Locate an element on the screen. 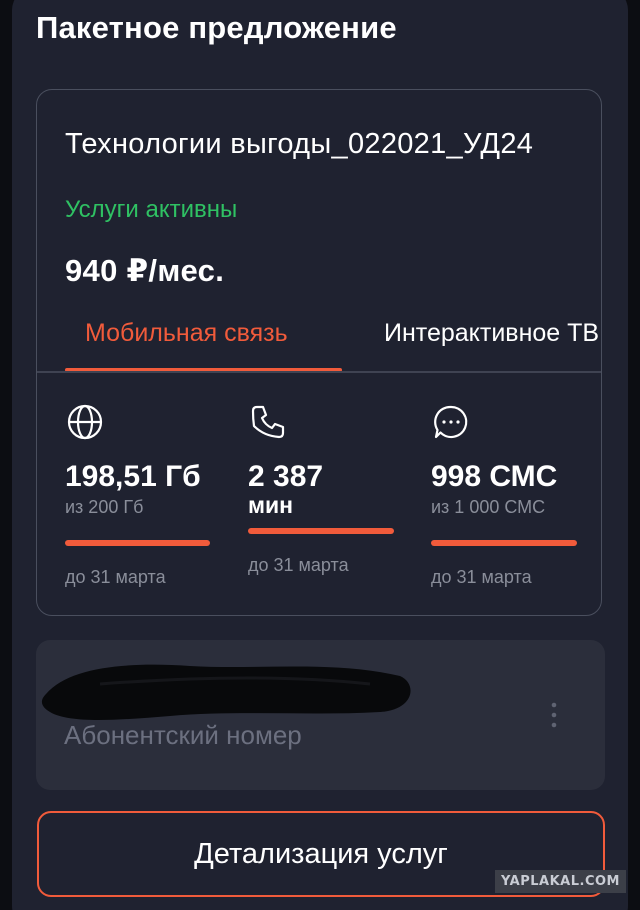 The width and height of the screenshot is (640, 910). stat-sms: 998 СМС из 1 000 СМС до 31 марта is located at coordinates (506, 497).